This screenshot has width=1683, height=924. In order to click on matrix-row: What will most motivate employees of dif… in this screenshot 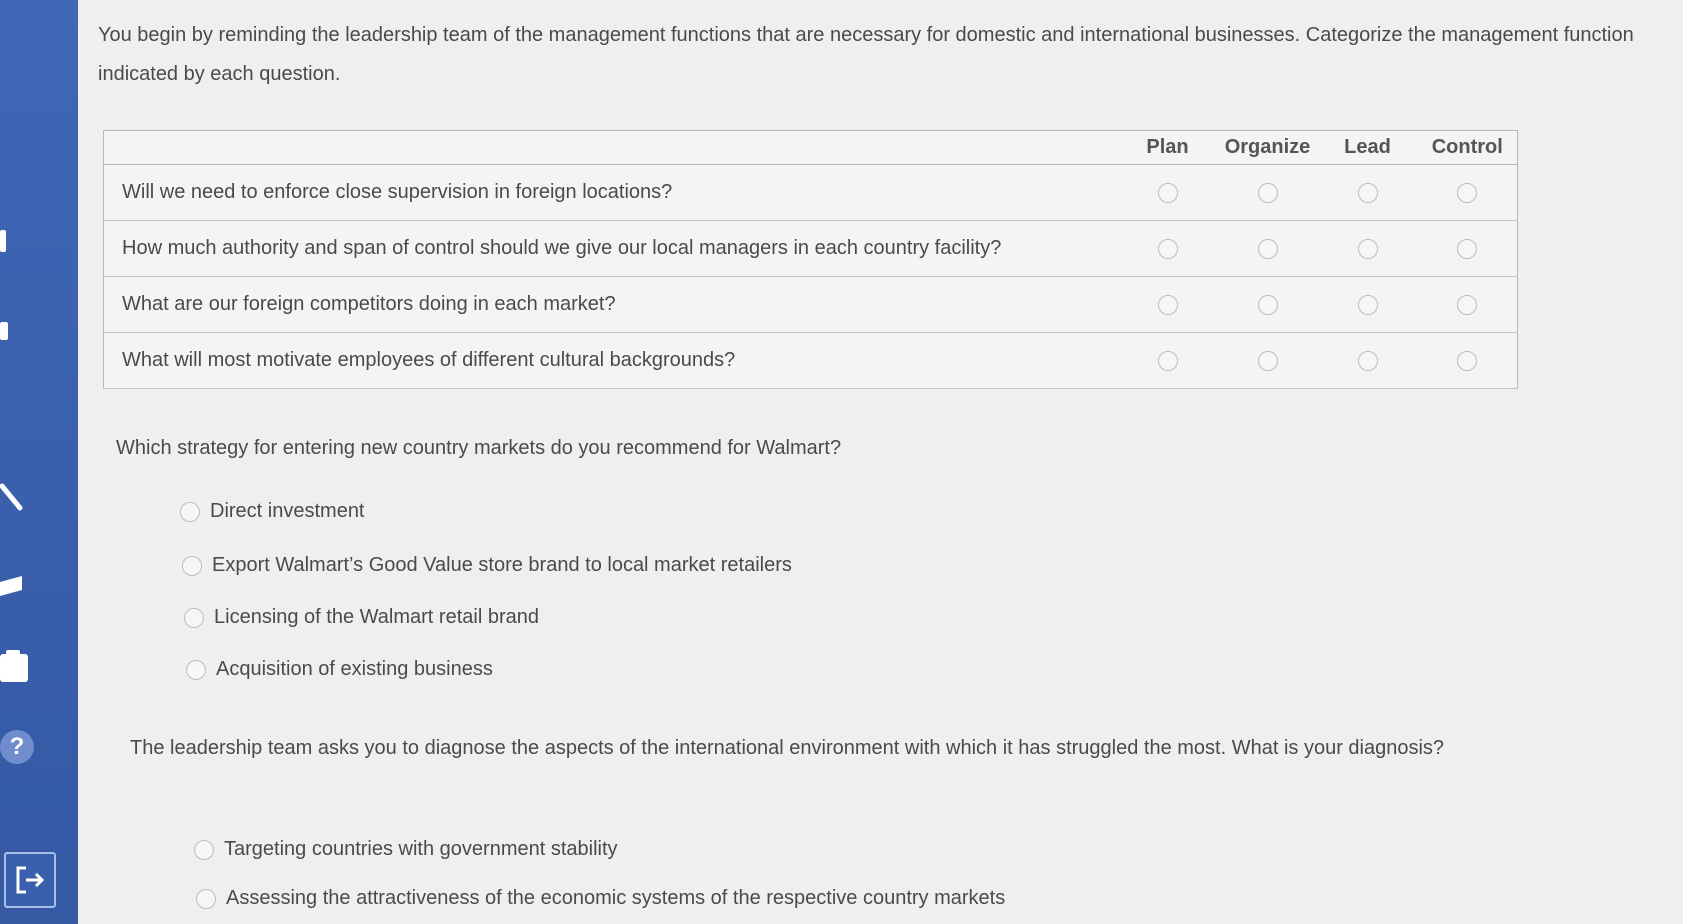, I will do `click(810, 360)`.